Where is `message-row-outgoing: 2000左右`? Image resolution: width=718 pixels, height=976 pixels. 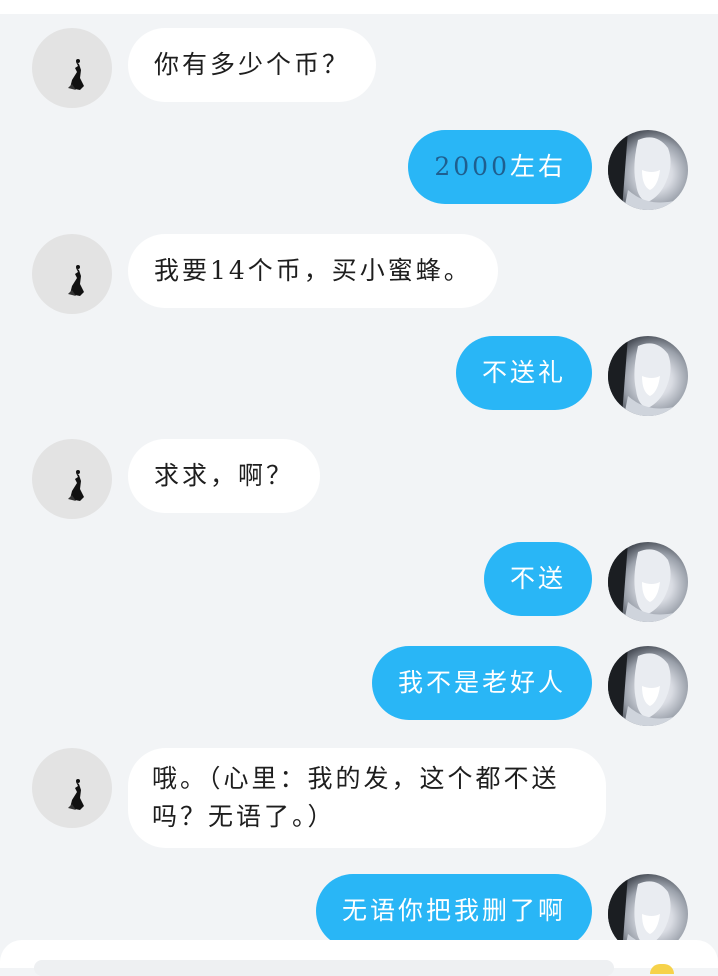
message-row-outgoing: 2000左右 is located at coordinates (359, 170).